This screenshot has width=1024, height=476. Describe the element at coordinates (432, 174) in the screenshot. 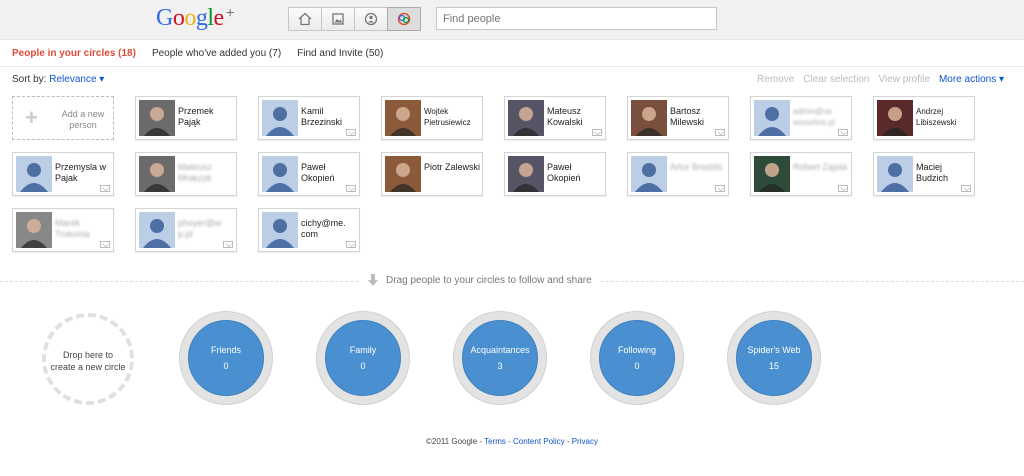

I see `person-card: Piotr Zalewski` at that location.